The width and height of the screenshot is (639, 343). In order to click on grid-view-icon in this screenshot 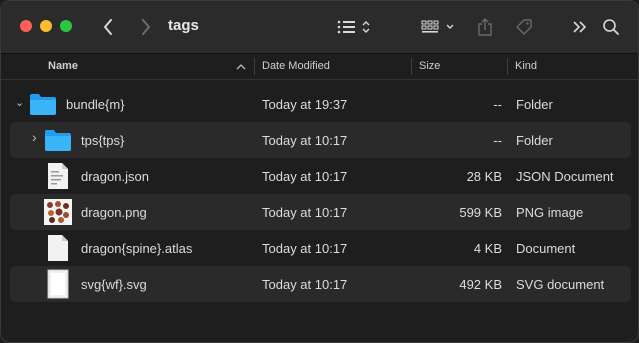, I will do `click(437, 26)`.